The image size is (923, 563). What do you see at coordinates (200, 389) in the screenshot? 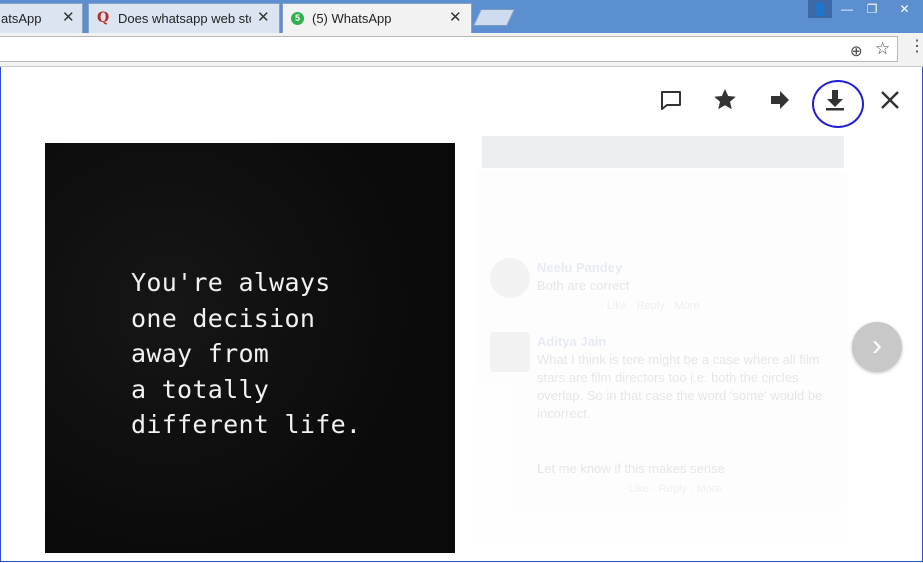
I see `quote-line: a totally` at bounding box center [200, 389].